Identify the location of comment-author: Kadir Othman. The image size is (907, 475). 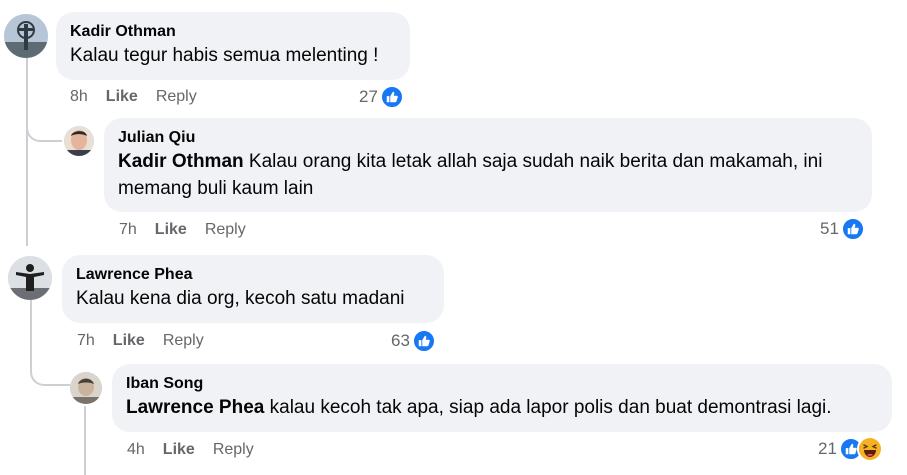
(233, 32).